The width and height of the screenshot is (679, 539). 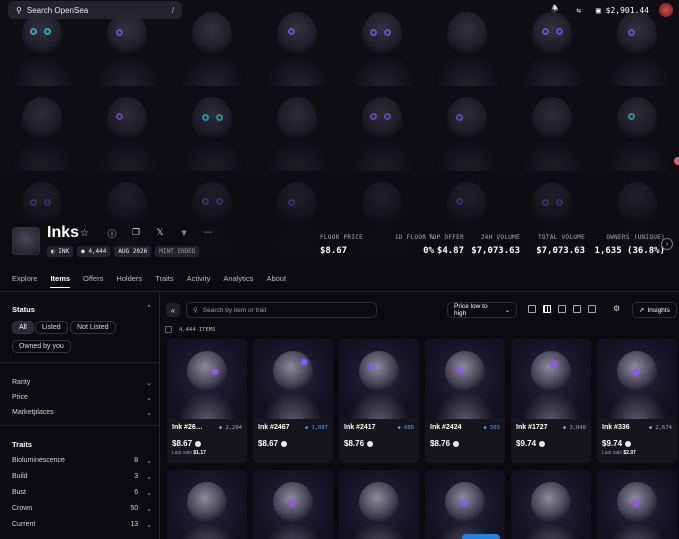 I want to click on tab-traits: Traits, so click(x=164, y=281).